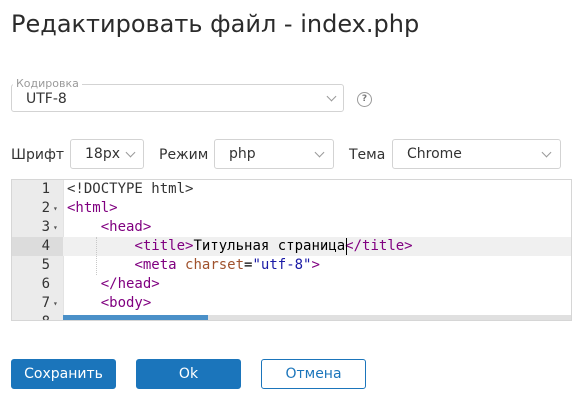  I want to click on line-number: 4, so click(45, 246).